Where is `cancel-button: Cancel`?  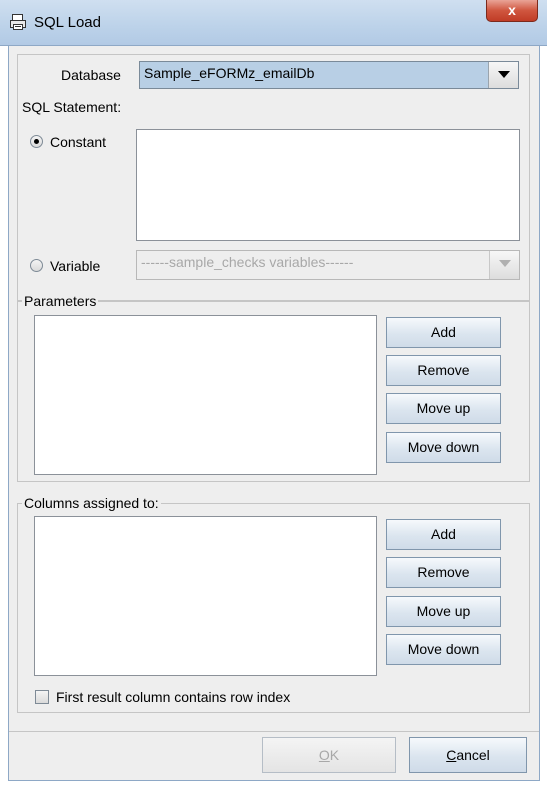 cancel-button: Cancel is located at coordinates (468, 755).